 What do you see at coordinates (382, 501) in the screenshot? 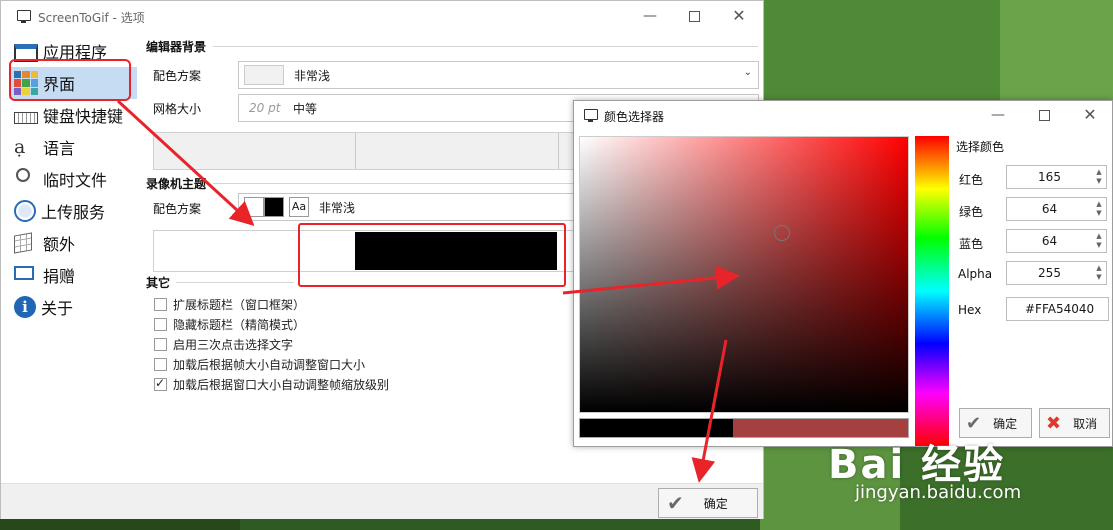
I see `footer-bar` at bounding box center [382, 501].